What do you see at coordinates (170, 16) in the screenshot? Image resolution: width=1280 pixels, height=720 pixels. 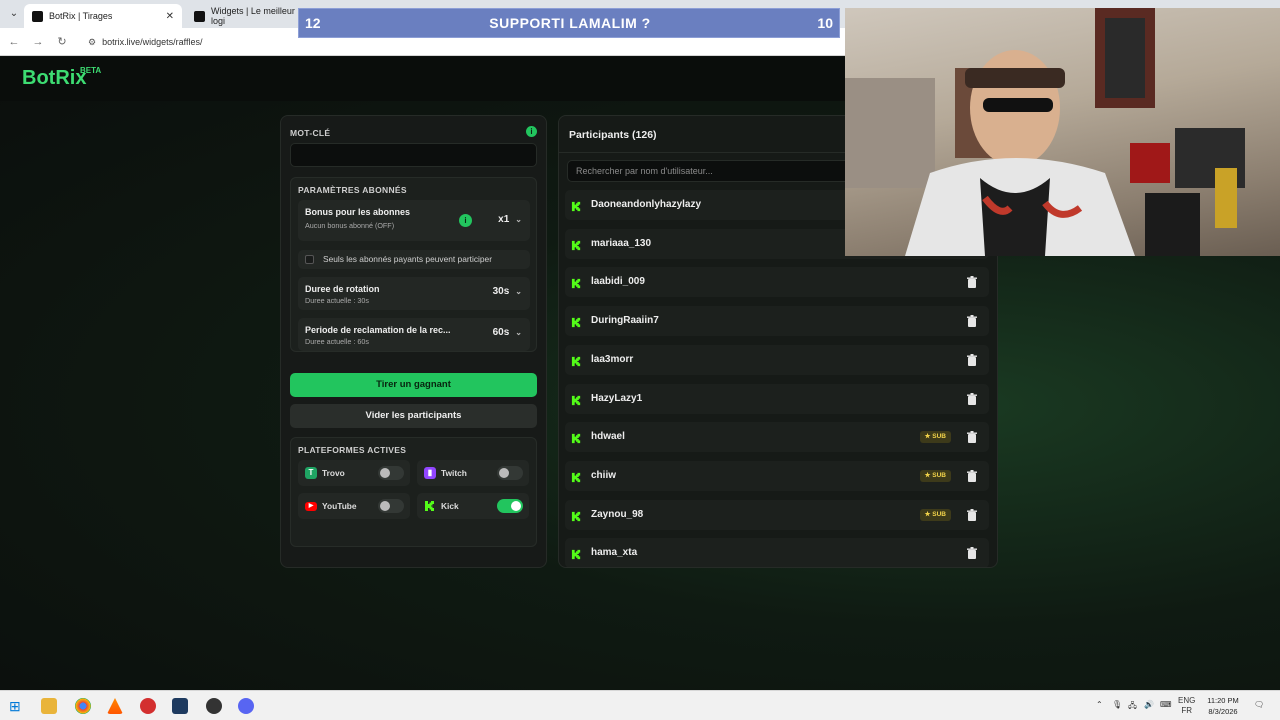 I see `close-tab-icon: ✕` at bounding box center [170, 16].